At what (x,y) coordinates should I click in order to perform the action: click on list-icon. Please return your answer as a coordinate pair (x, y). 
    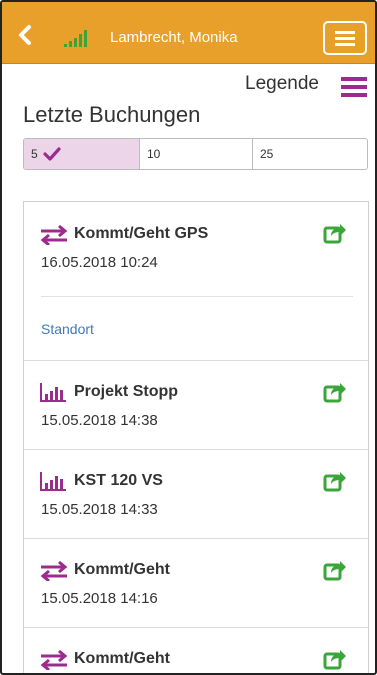
    Looking at the image, I should click on (354, 88).